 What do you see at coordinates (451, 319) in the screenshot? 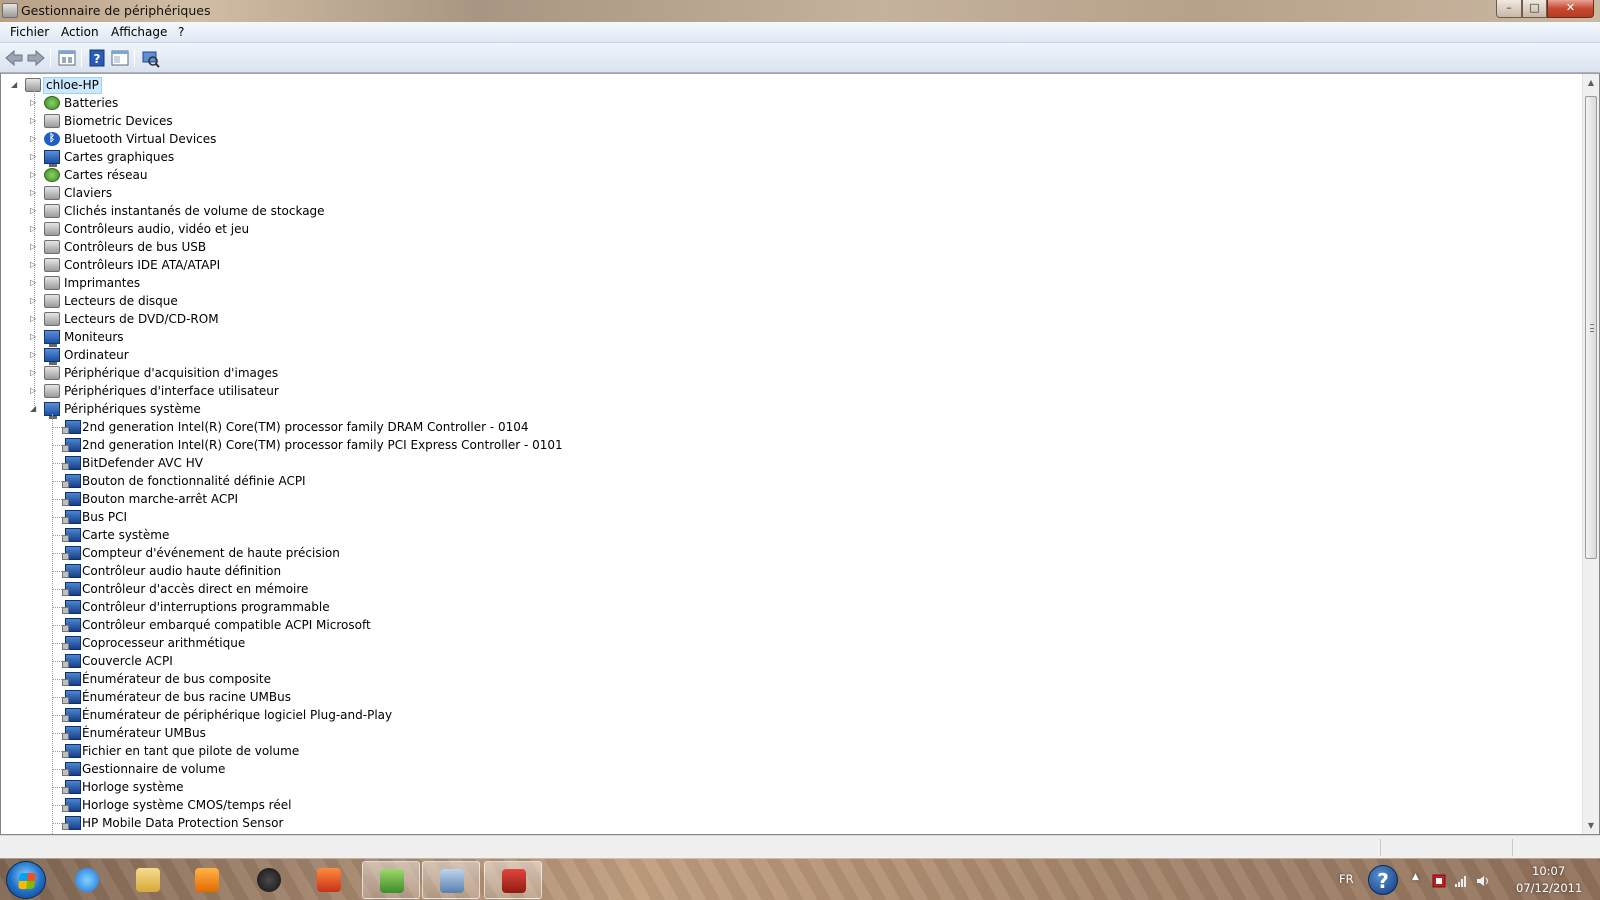
I see `tree-category: ▷ Lecteurs de DVD/CD-ROM` at bounding box center [451, 319].